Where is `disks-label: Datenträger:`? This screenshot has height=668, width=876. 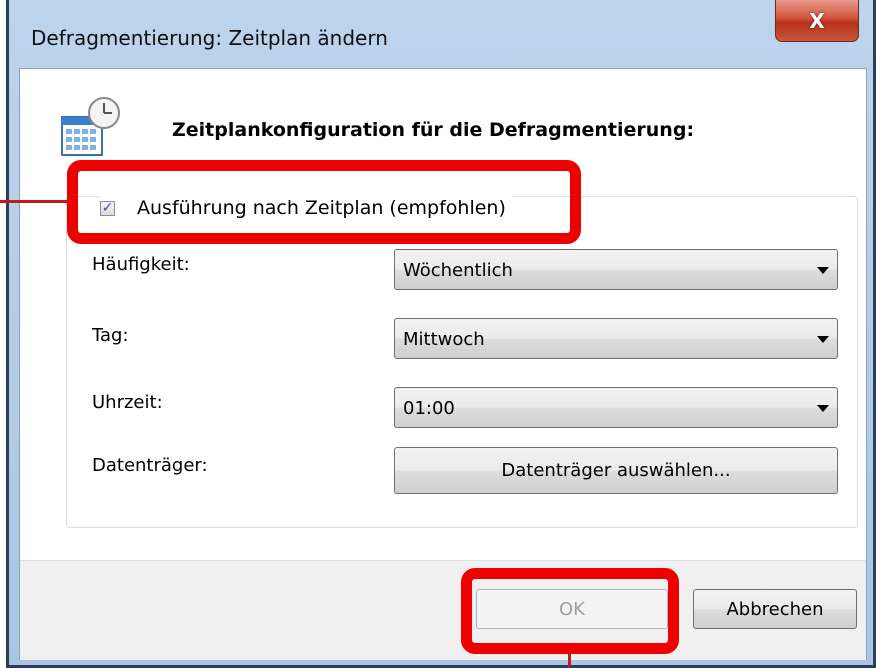 disks-label: Datenträger: is located at coordinates (150, 465).